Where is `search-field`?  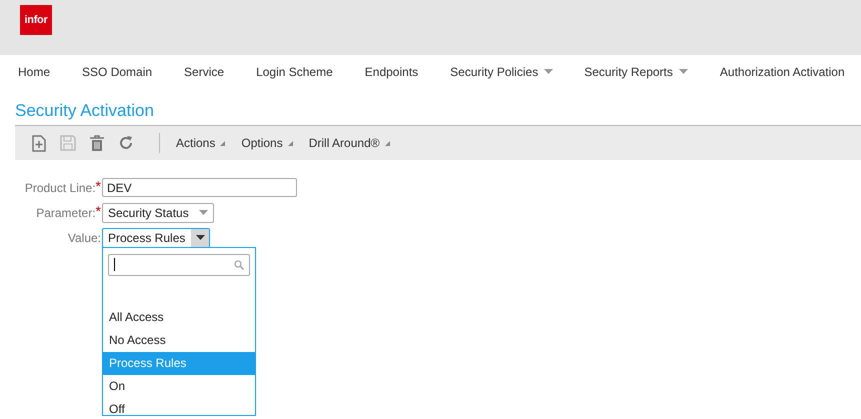 search-field is located at coordinates (179, 265).